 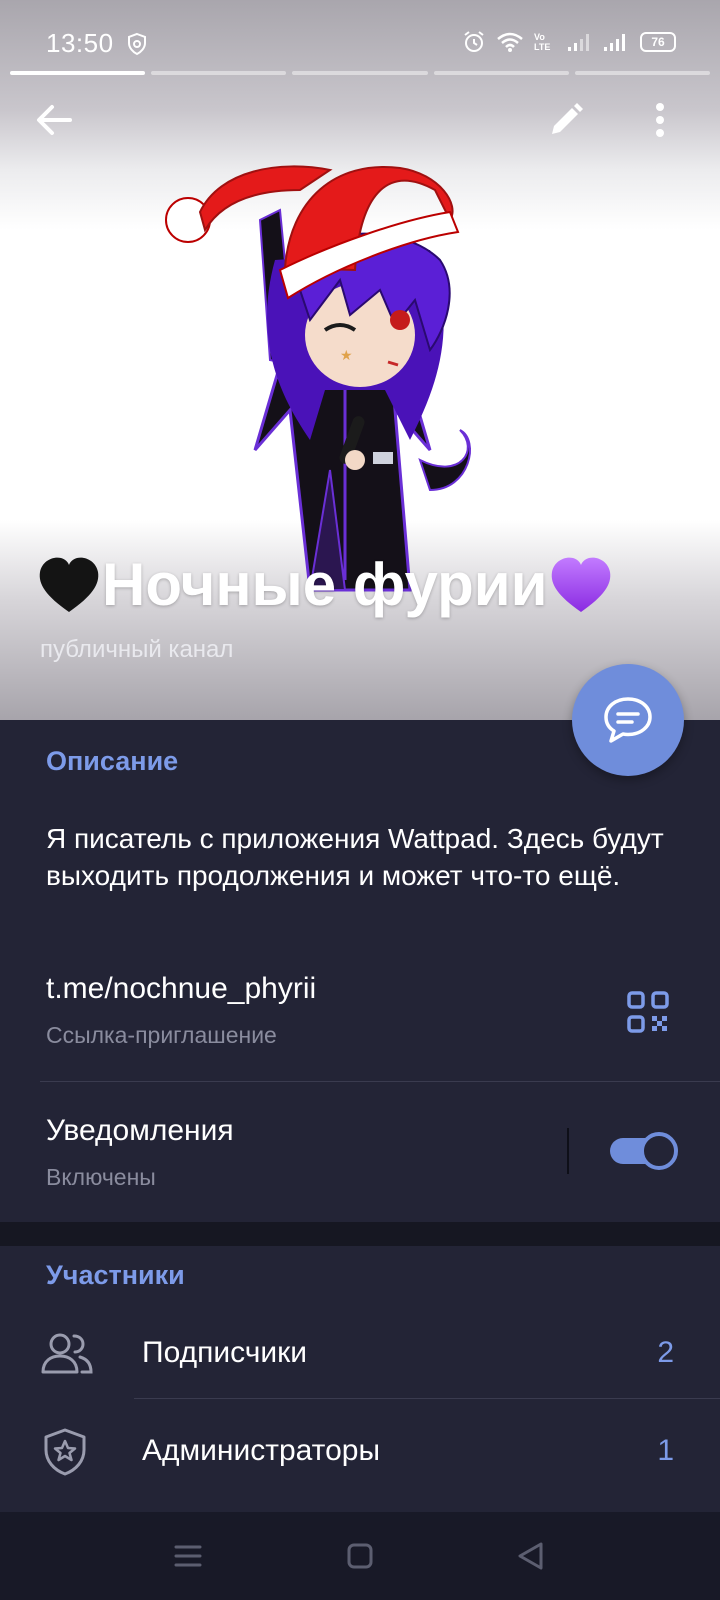 I want to click on channel-title: Ночные фурии, so click(x=325, y=584).